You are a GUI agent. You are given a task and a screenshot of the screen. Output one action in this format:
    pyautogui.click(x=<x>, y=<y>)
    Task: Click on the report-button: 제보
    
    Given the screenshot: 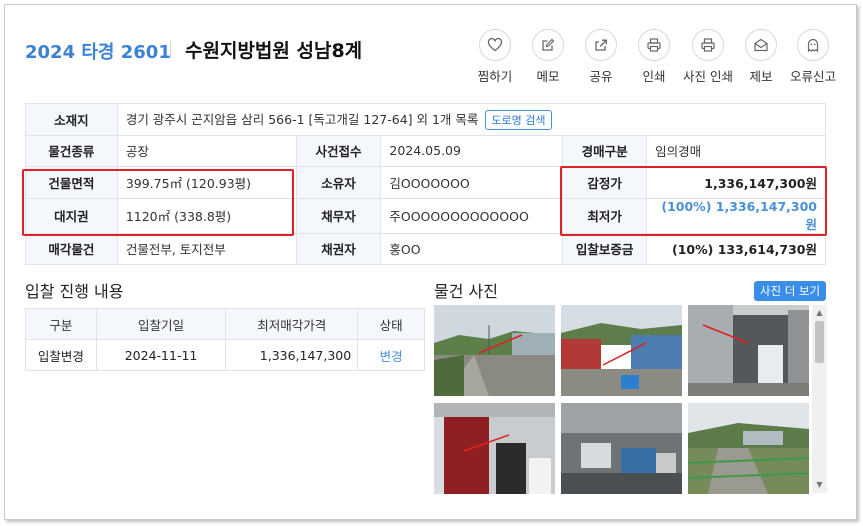 What is the action you would take?
    pyautogui.click(x=761, y=57)
    